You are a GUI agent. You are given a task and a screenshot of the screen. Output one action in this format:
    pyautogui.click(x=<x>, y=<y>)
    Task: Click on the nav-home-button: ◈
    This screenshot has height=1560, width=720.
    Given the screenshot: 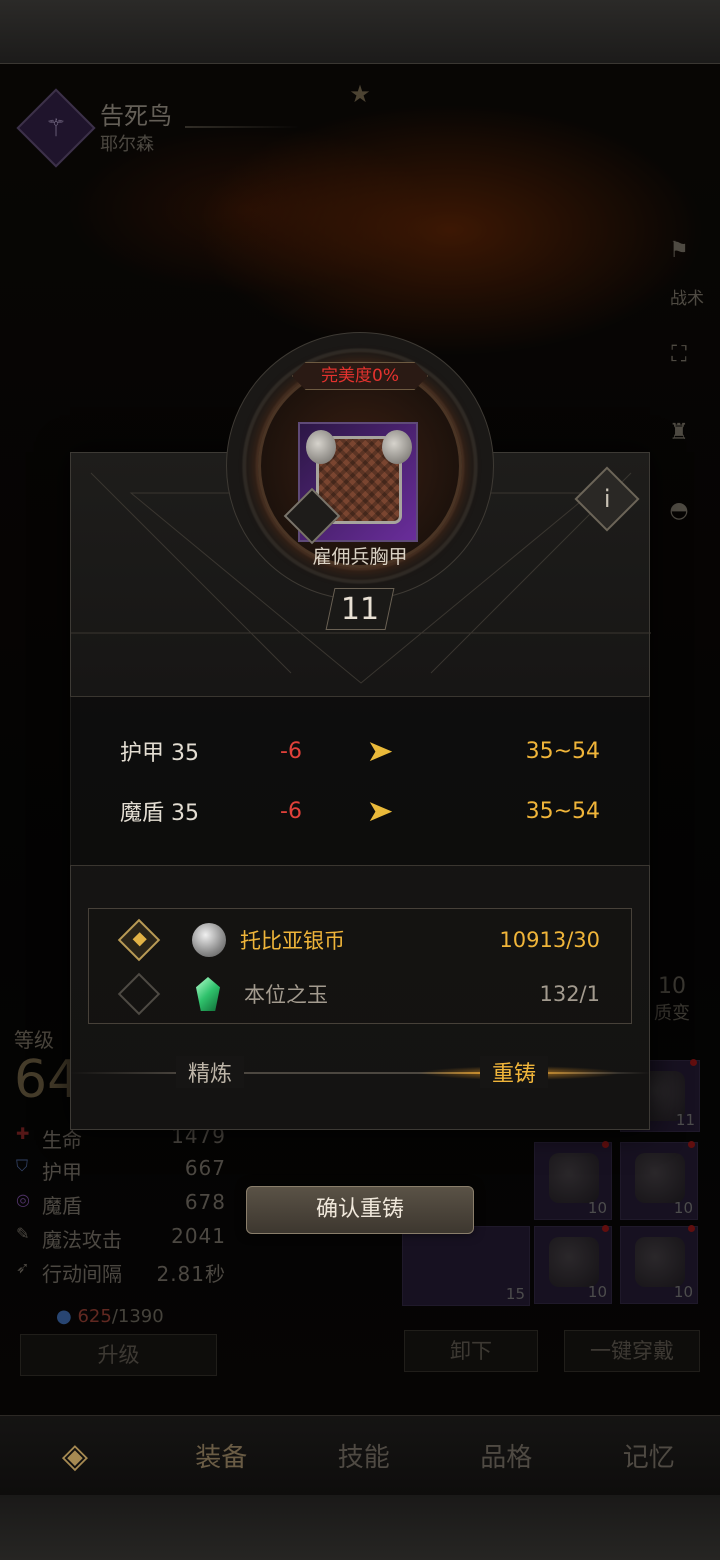 What is the action you would take?
    pyautogui.click(x=75, y=1456)
    